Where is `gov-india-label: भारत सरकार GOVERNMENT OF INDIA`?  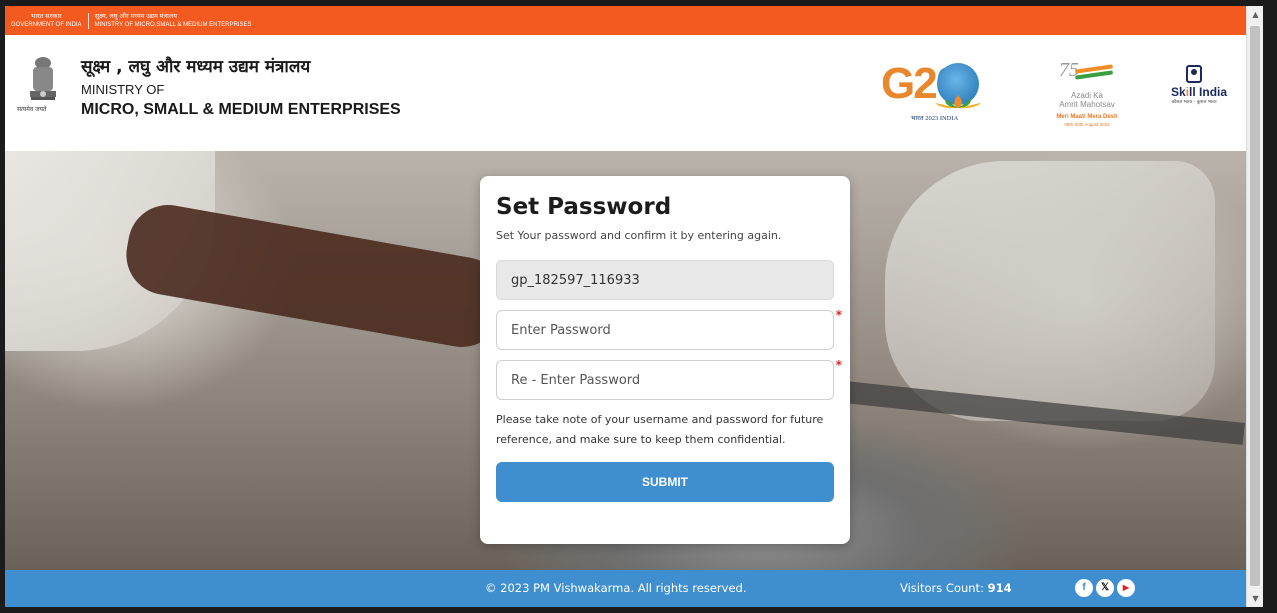 gov-india-label: भारत सरकार GOVERNMENT OF INDIA is located at coordinates (50, 20).